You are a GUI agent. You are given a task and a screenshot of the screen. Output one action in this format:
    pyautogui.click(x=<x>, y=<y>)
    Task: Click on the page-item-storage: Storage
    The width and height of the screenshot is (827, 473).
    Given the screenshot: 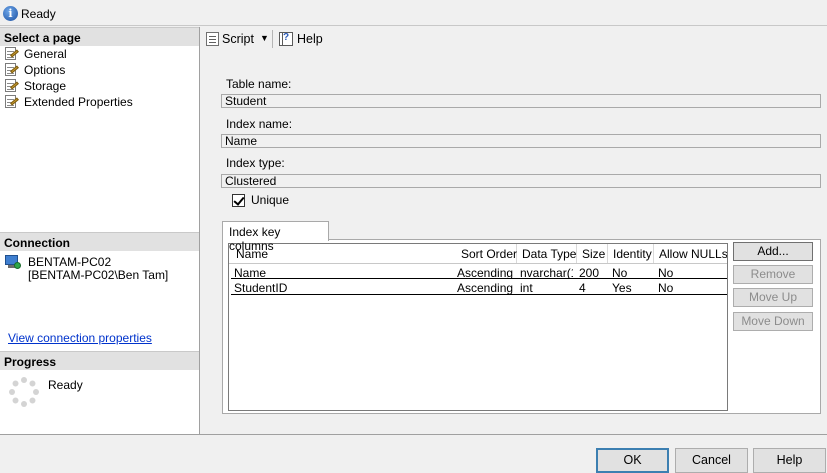 What is the action you would take?
    pyautogui.click(x=34, y=86)
    